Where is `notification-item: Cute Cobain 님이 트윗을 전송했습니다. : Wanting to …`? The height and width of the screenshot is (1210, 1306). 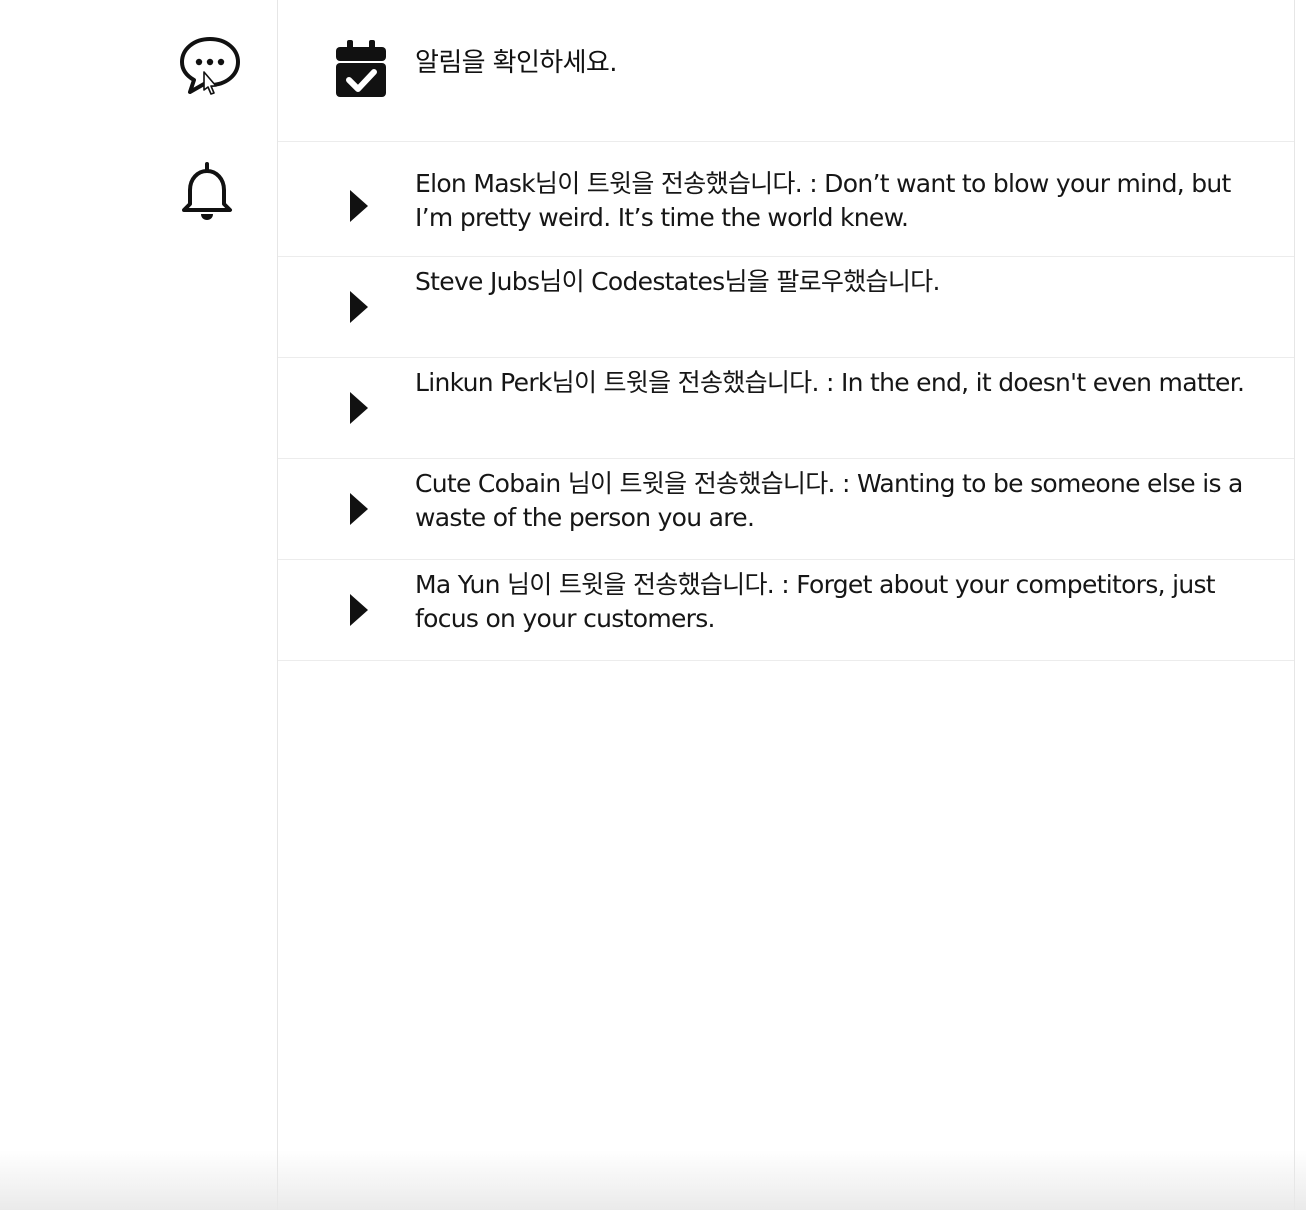
notification-item: Cute Cobain 님이 트윗을 전송했습니다. : Wanting to … is located at coordinates (786, 509).